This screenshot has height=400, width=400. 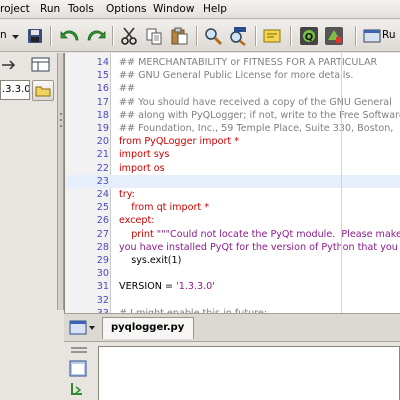 What do you see at coordinates (159, 168) in the screenshot?
I see `code-token: os` at bounding box center [159, 168].